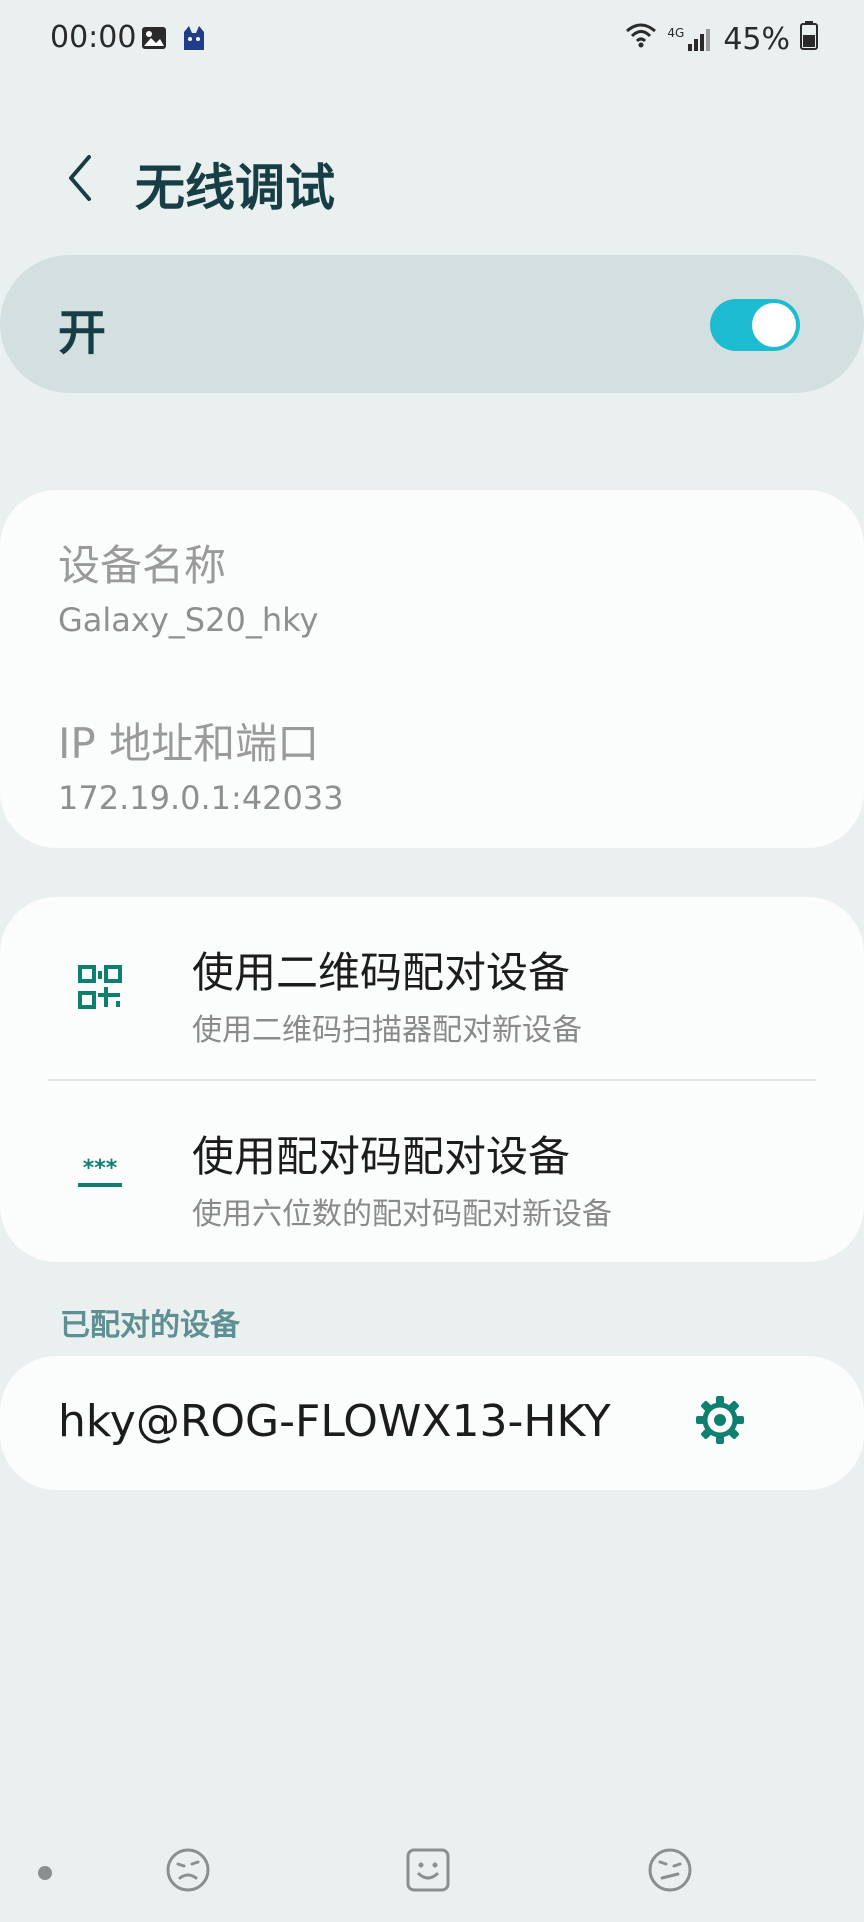 The height and width of the screenshot is (1922, 864). What do you see at coordinates (142, 565) in the screenshot?
I see `device-name-title: 设备名称` at bounding box center [142, 565].